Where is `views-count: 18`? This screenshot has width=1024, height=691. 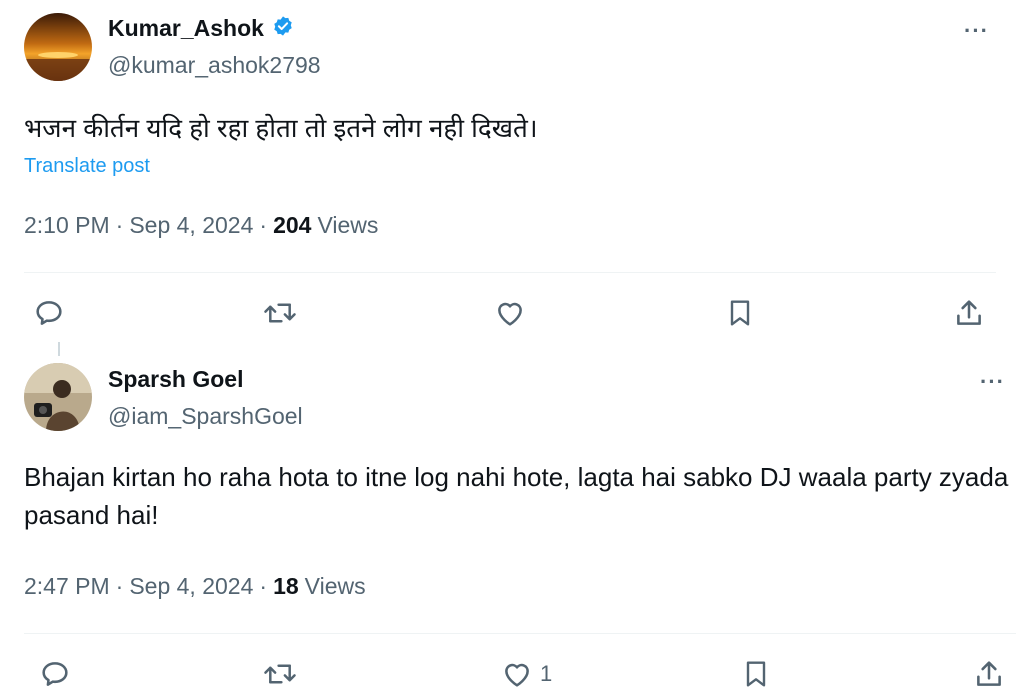 views-count: 18 is located at coordinates (286, 586).